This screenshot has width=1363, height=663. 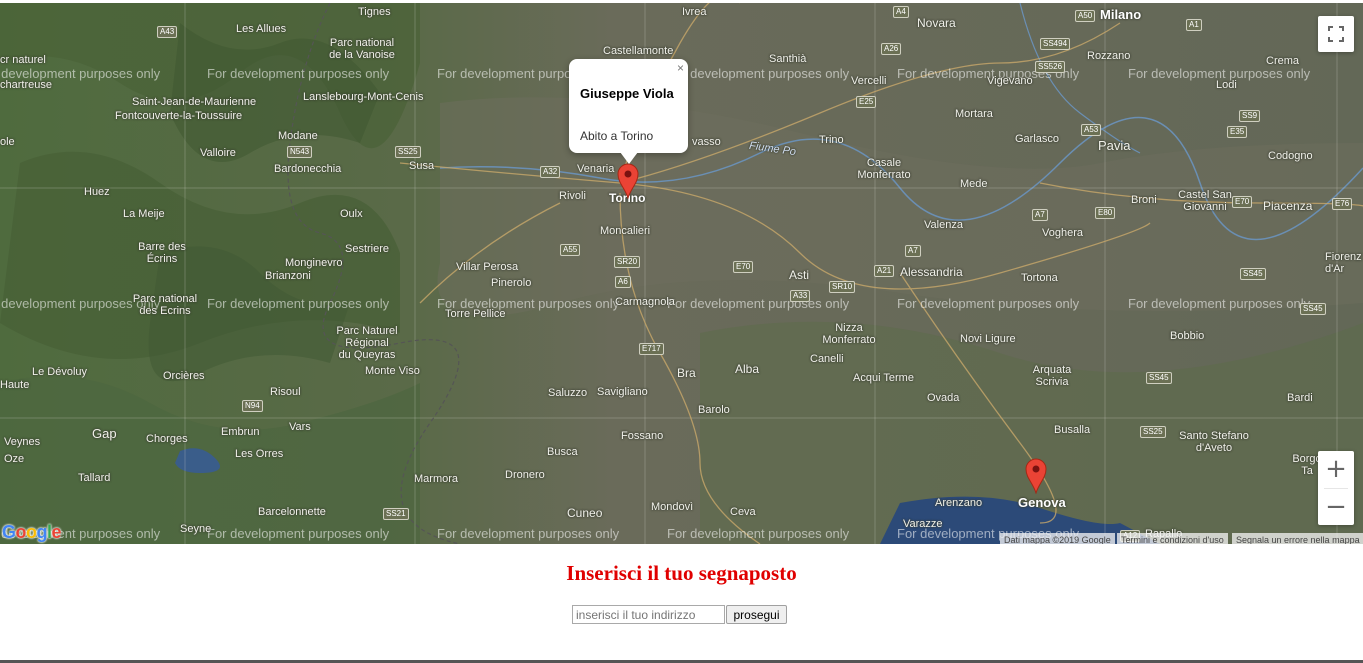 What do you see at coordinates (1172, 538) in the screenshot?
I see `terms-link: Termini e condizioni d'uso` at bounding box center [1172, 538].